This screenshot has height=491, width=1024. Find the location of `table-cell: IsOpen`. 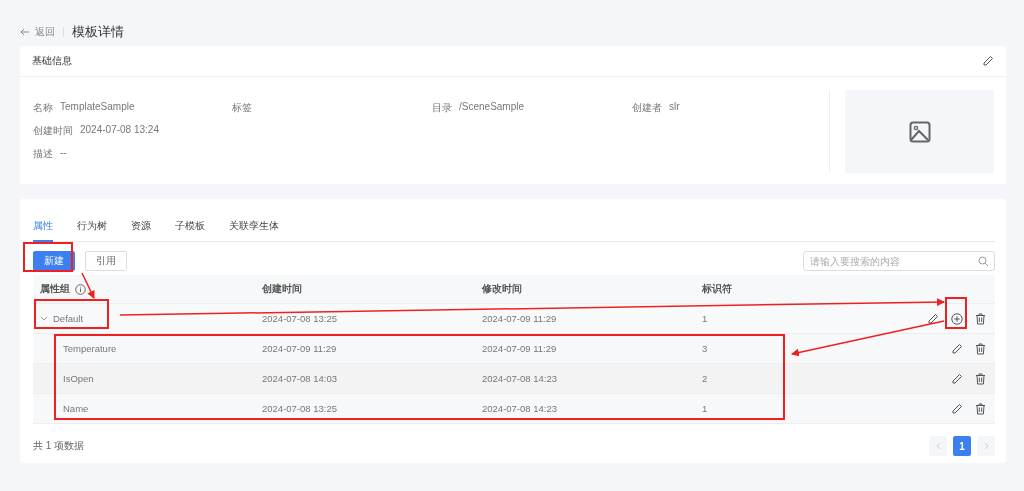

table-cell: IsOpen is located at coordinates (78, 378).